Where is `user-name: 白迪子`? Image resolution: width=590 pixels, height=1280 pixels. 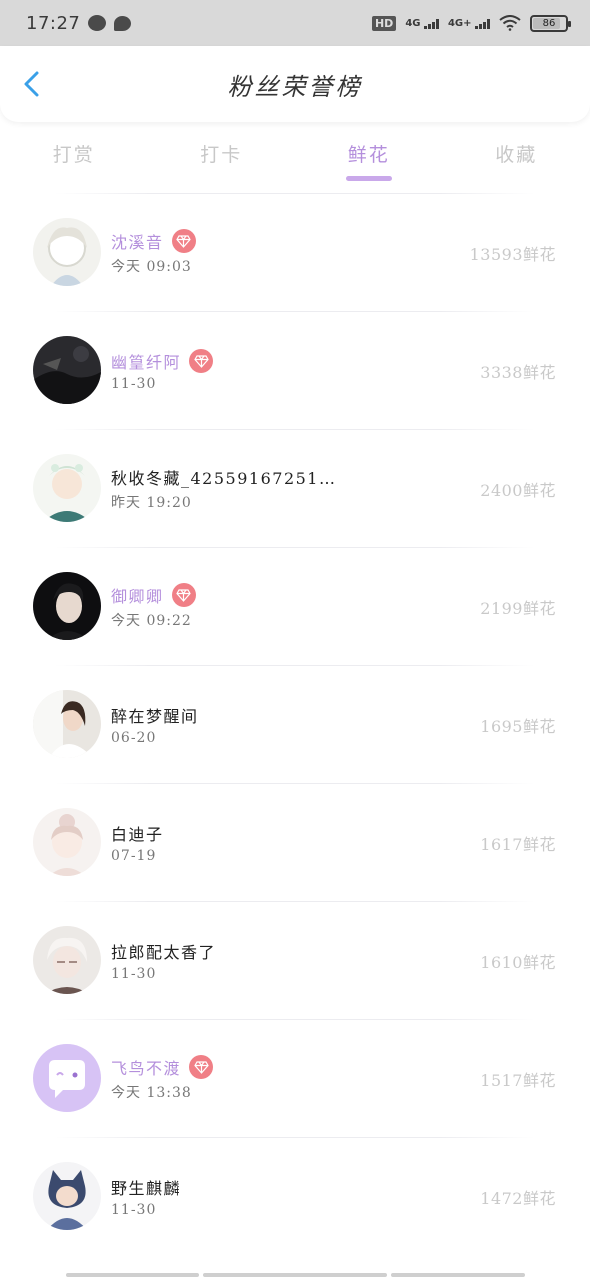
user-name: 白迪子 is located at coordinates (137, 833).